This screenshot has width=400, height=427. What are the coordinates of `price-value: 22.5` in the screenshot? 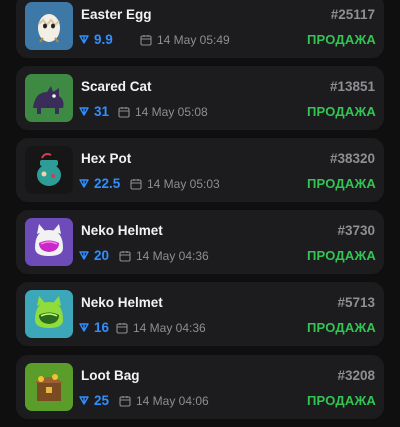 It's located at (107, 183).